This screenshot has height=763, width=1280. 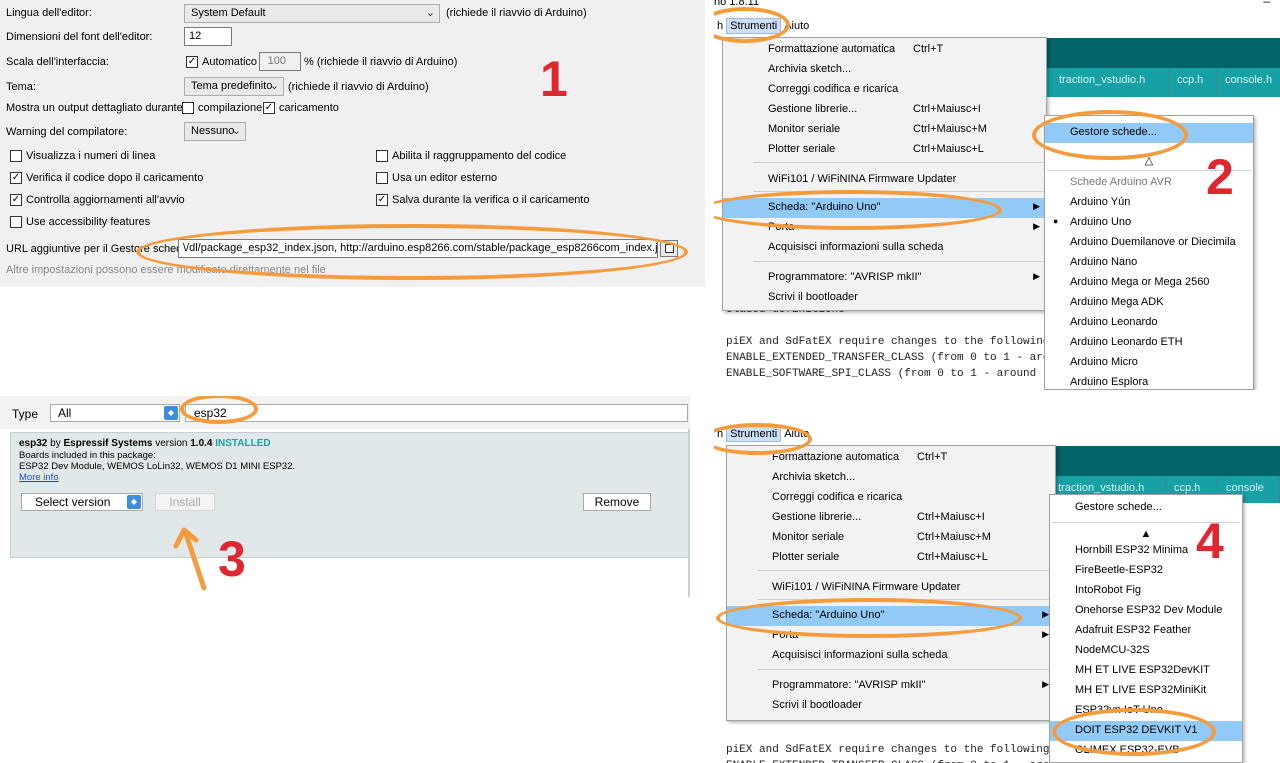 What do you see at coordinates (1146, 731) in the screenshot?
I see `board-item: DOIT ESP32 DEVKIT V1` at bounding box center [1146, 731].